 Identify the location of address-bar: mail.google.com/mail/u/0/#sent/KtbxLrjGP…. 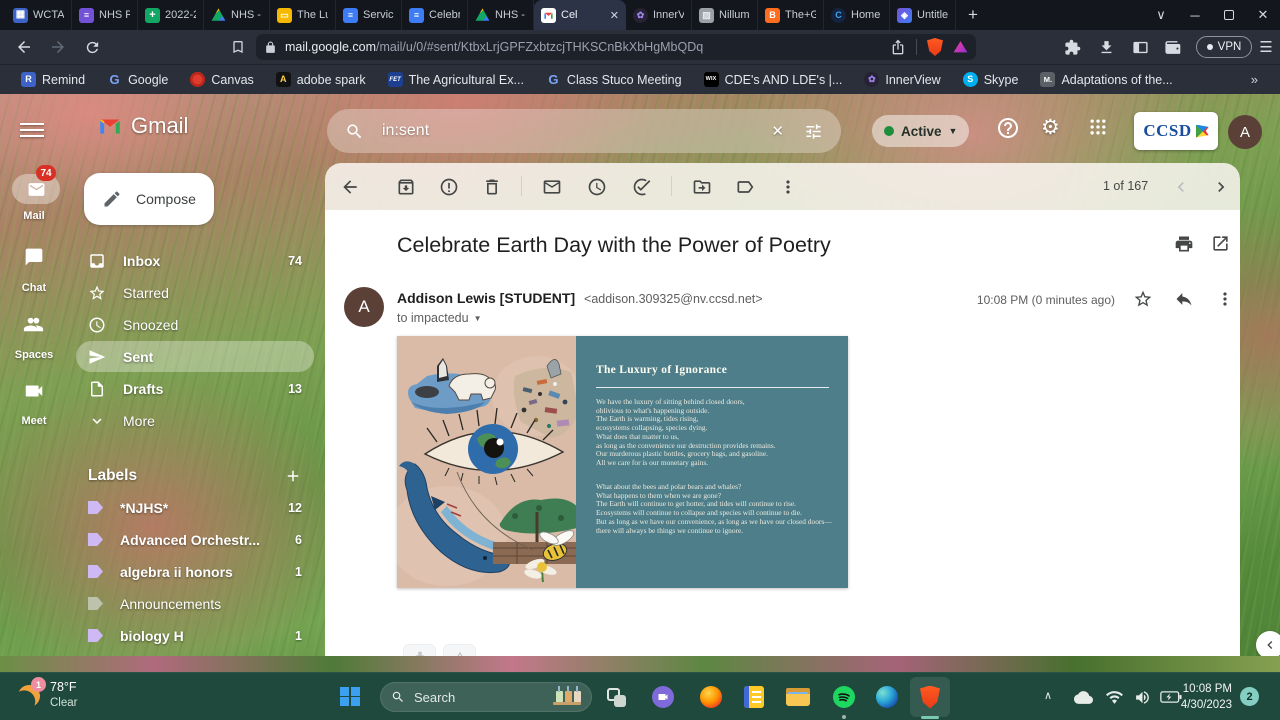
(616, 47).